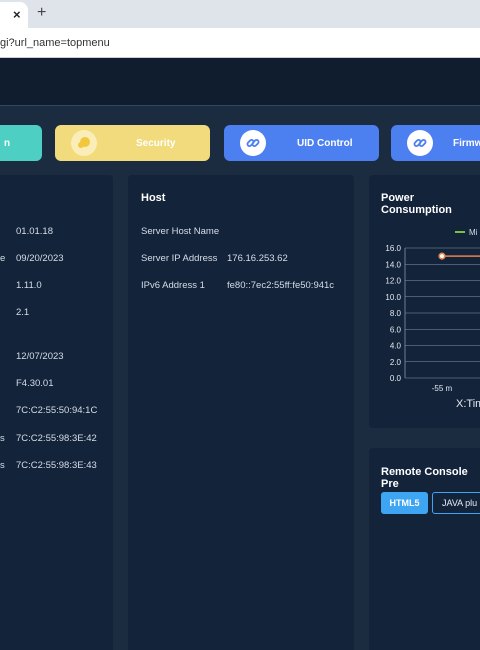 Image resolution: width=480 pixels, height=650 pixels. What do you see at coordinates (456, 503) in the screenshot?
I see `java-plugin-console-button: JAVA plu` at bounding box center [456, 503].